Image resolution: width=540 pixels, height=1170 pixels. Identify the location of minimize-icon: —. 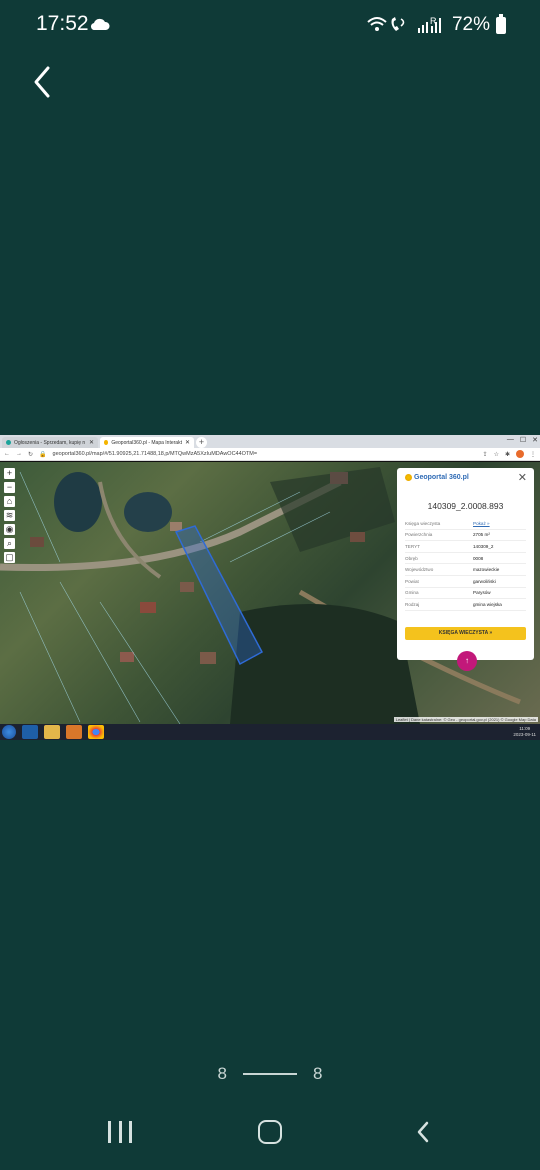
(510, 440).